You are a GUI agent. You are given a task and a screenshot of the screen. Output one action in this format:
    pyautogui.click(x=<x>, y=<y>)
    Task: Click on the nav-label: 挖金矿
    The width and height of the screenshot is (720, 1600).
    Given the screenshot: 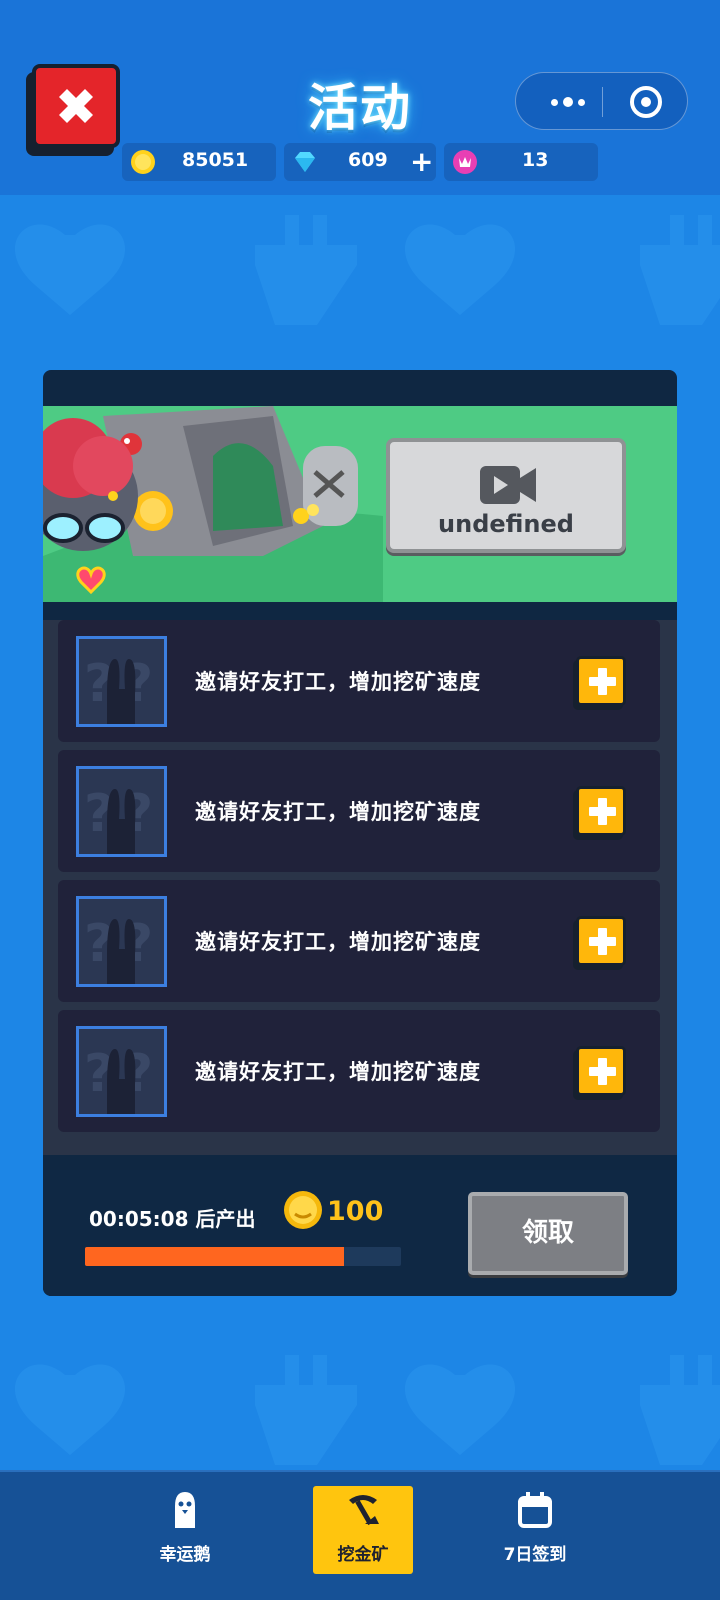 What is the action you would take?
    pyautogui.click(x=363, y=1555)
    